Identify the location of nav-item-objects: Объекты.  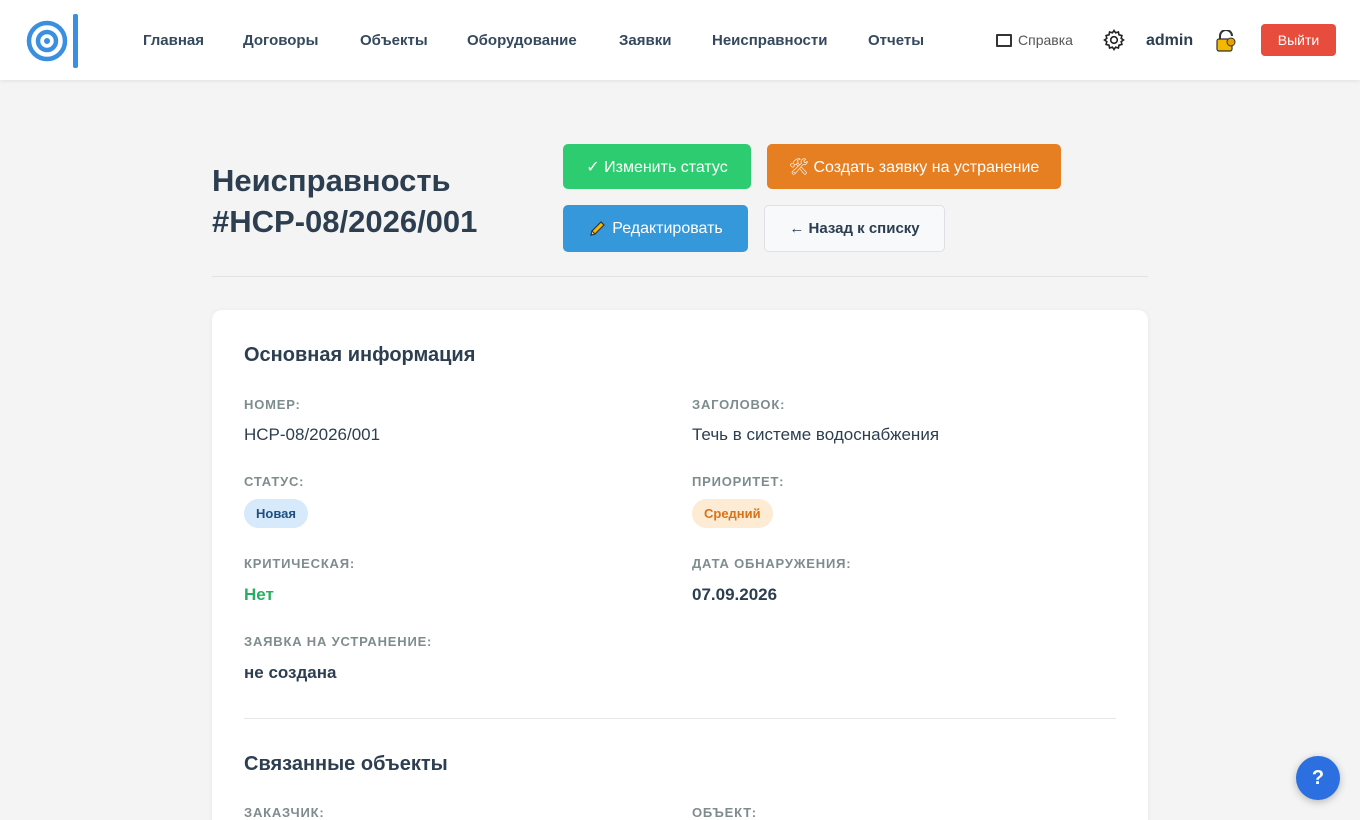
(394, 40).